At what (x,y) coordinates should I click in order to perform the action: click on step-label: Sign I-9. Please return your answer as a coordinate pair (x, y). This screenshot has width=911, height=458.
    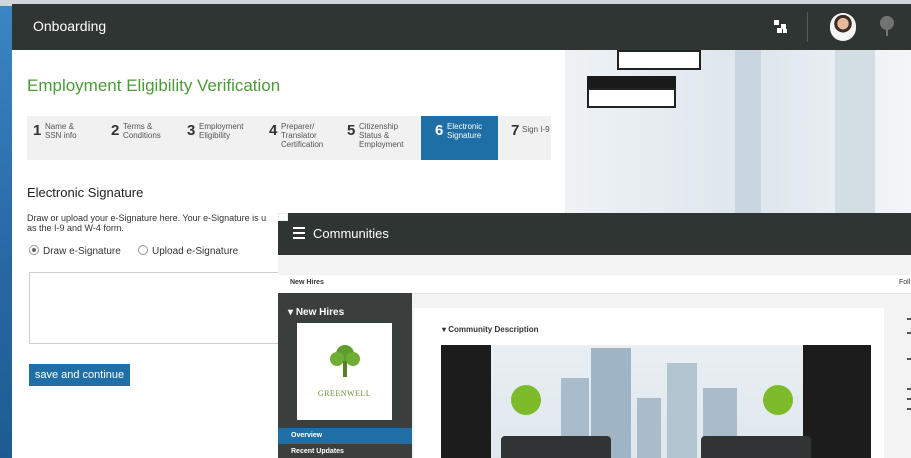
    Looking at the image, I should click on (536, 129).